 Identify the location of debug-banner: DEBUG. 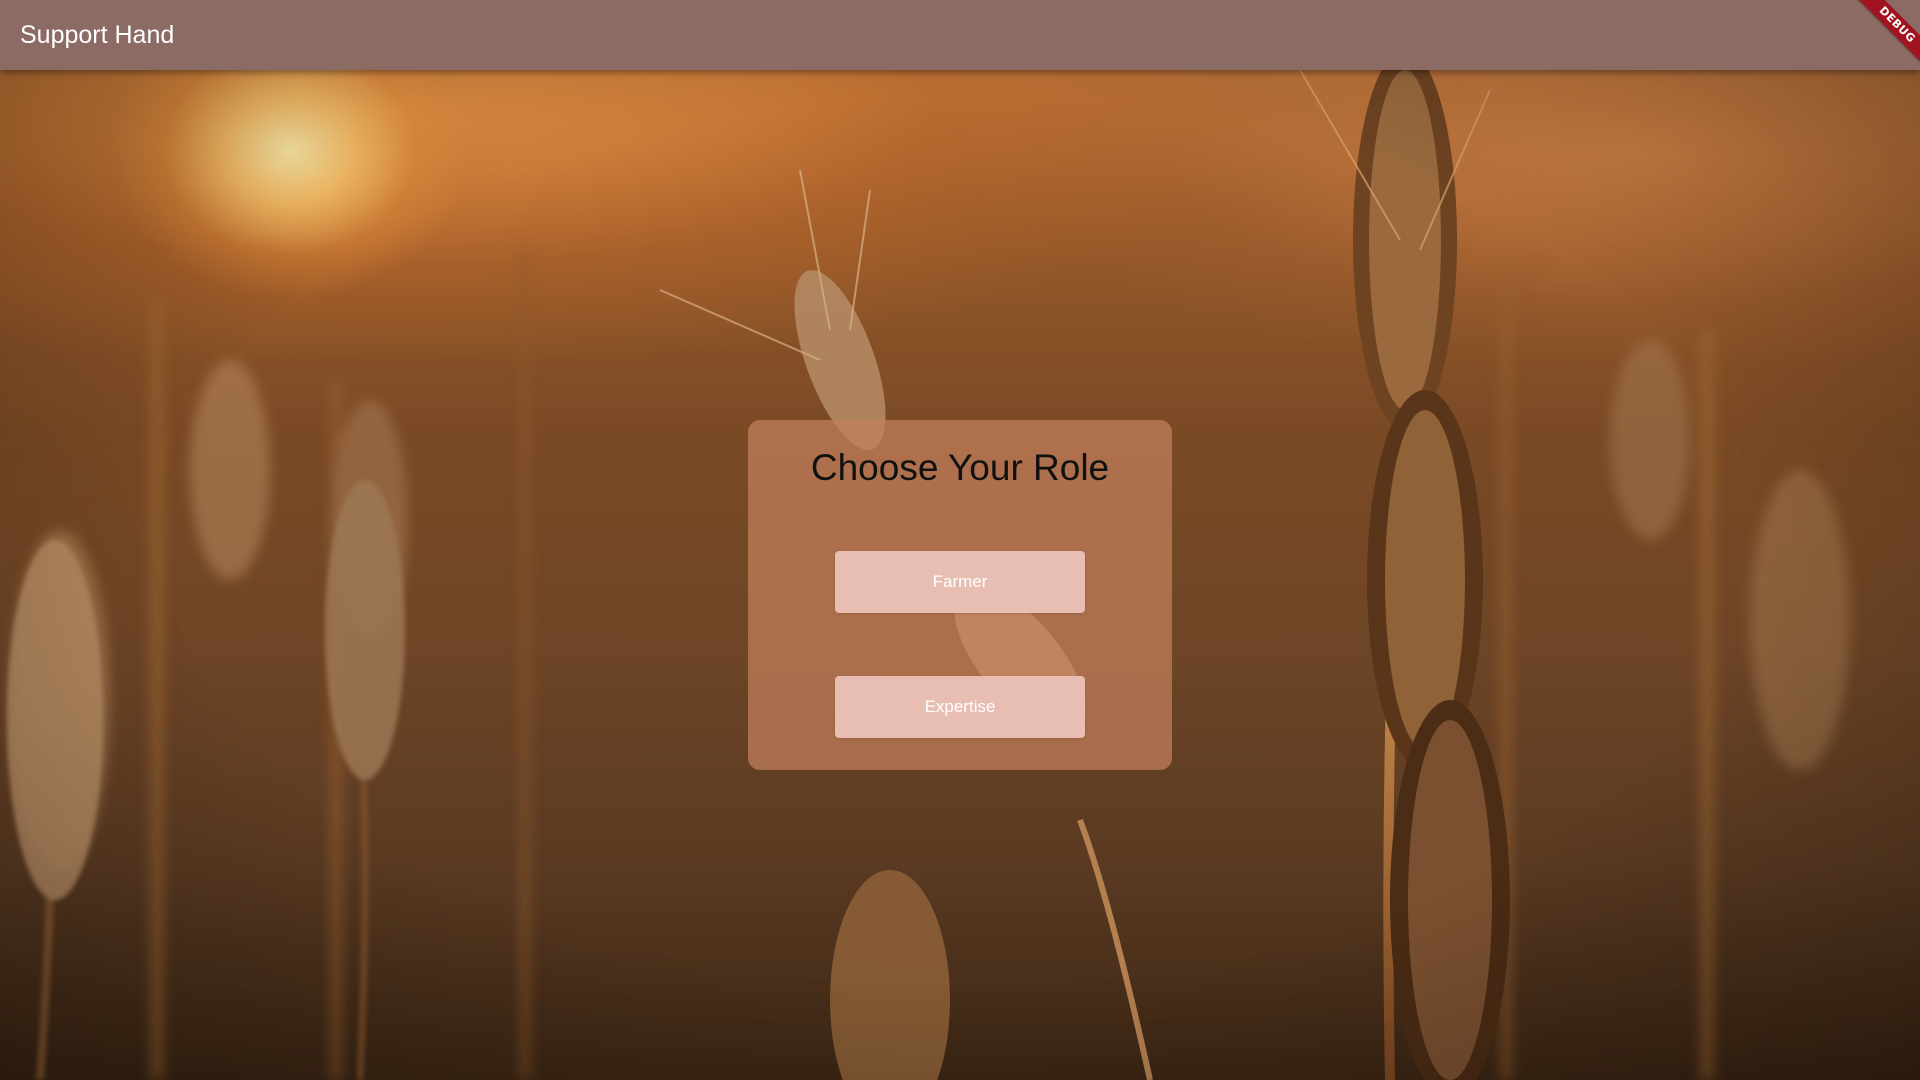
(1885, 35).